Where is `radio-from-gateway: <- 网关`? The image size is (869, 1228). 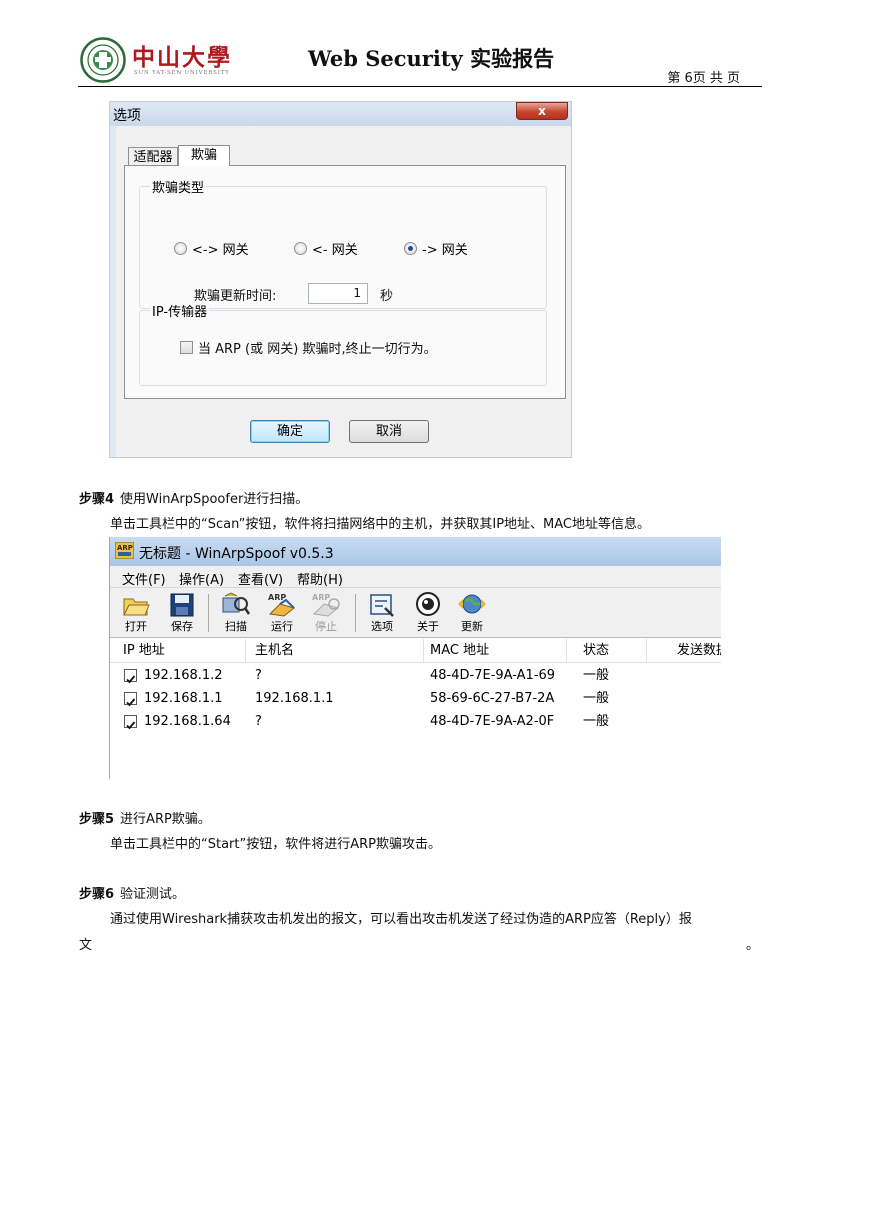
radio-from-gateway: <- 网关 is located at coordinates (326, 248).